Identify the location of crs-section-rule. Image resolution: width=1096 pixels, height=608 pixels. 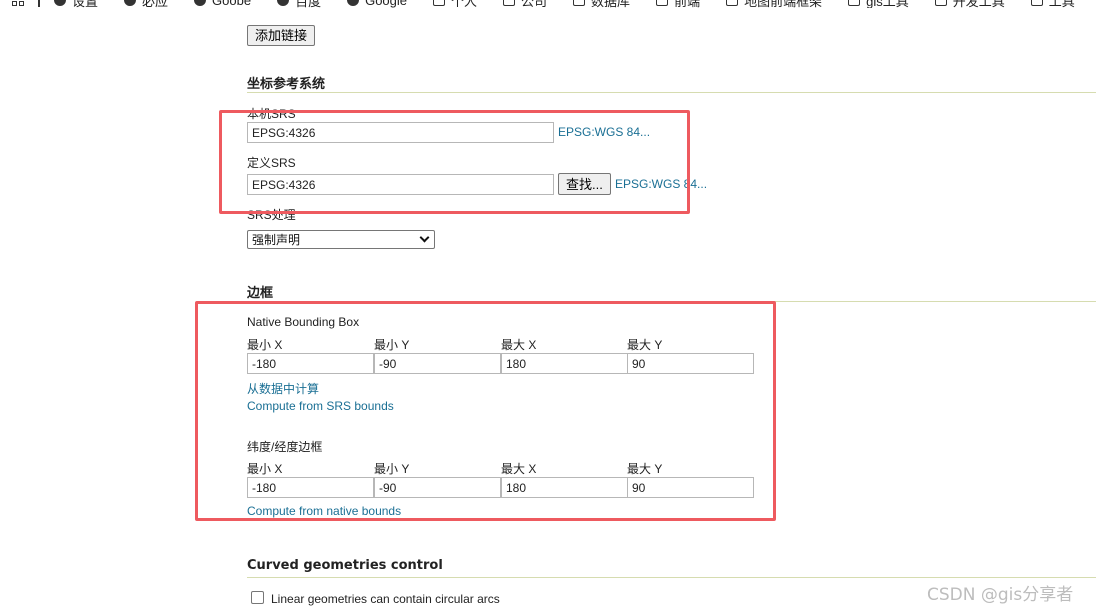
(671, 92).